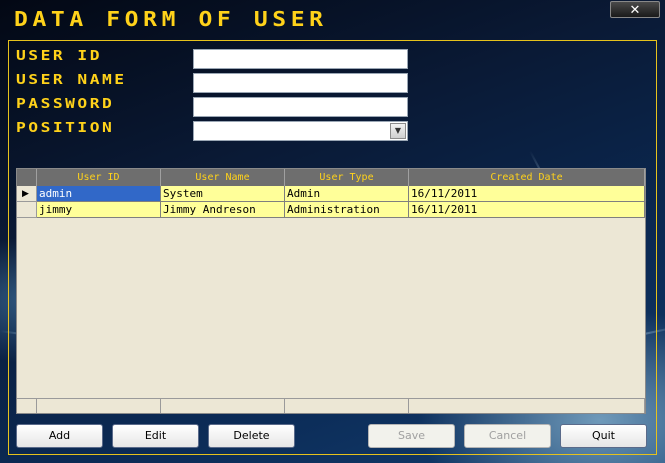 The image size is (665, 463). I want to click on user-name-label: USER NAME, so click(71, 80).